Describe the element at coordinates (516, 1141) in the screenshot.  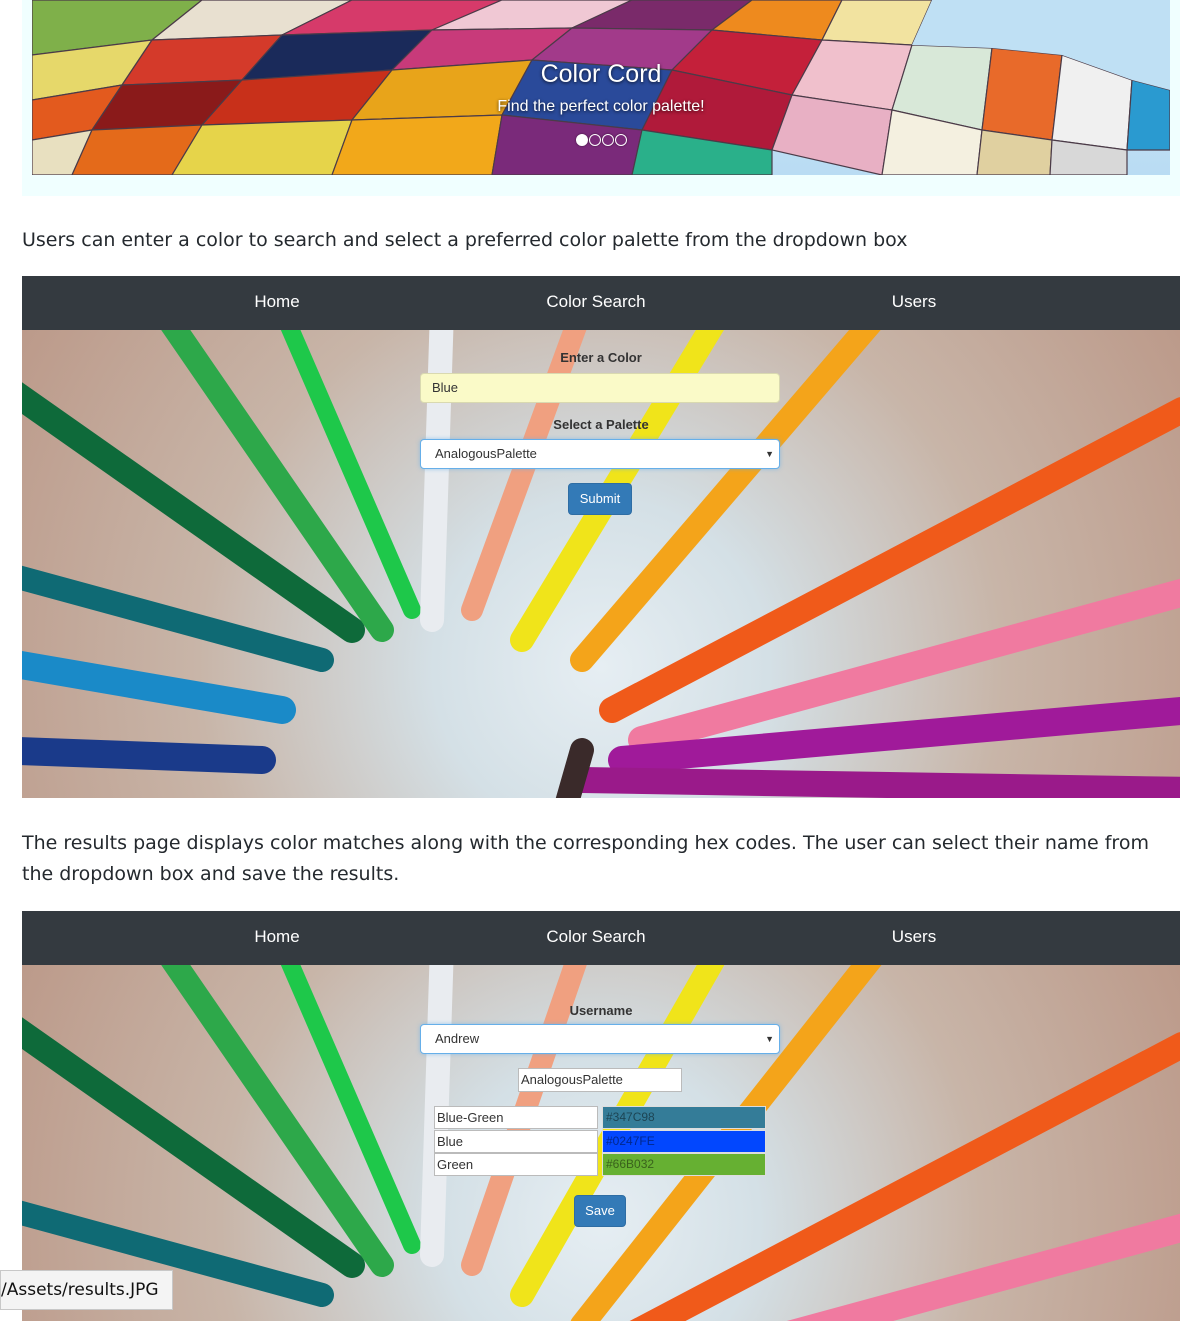
I see `color-name-field: Blue` at that location.